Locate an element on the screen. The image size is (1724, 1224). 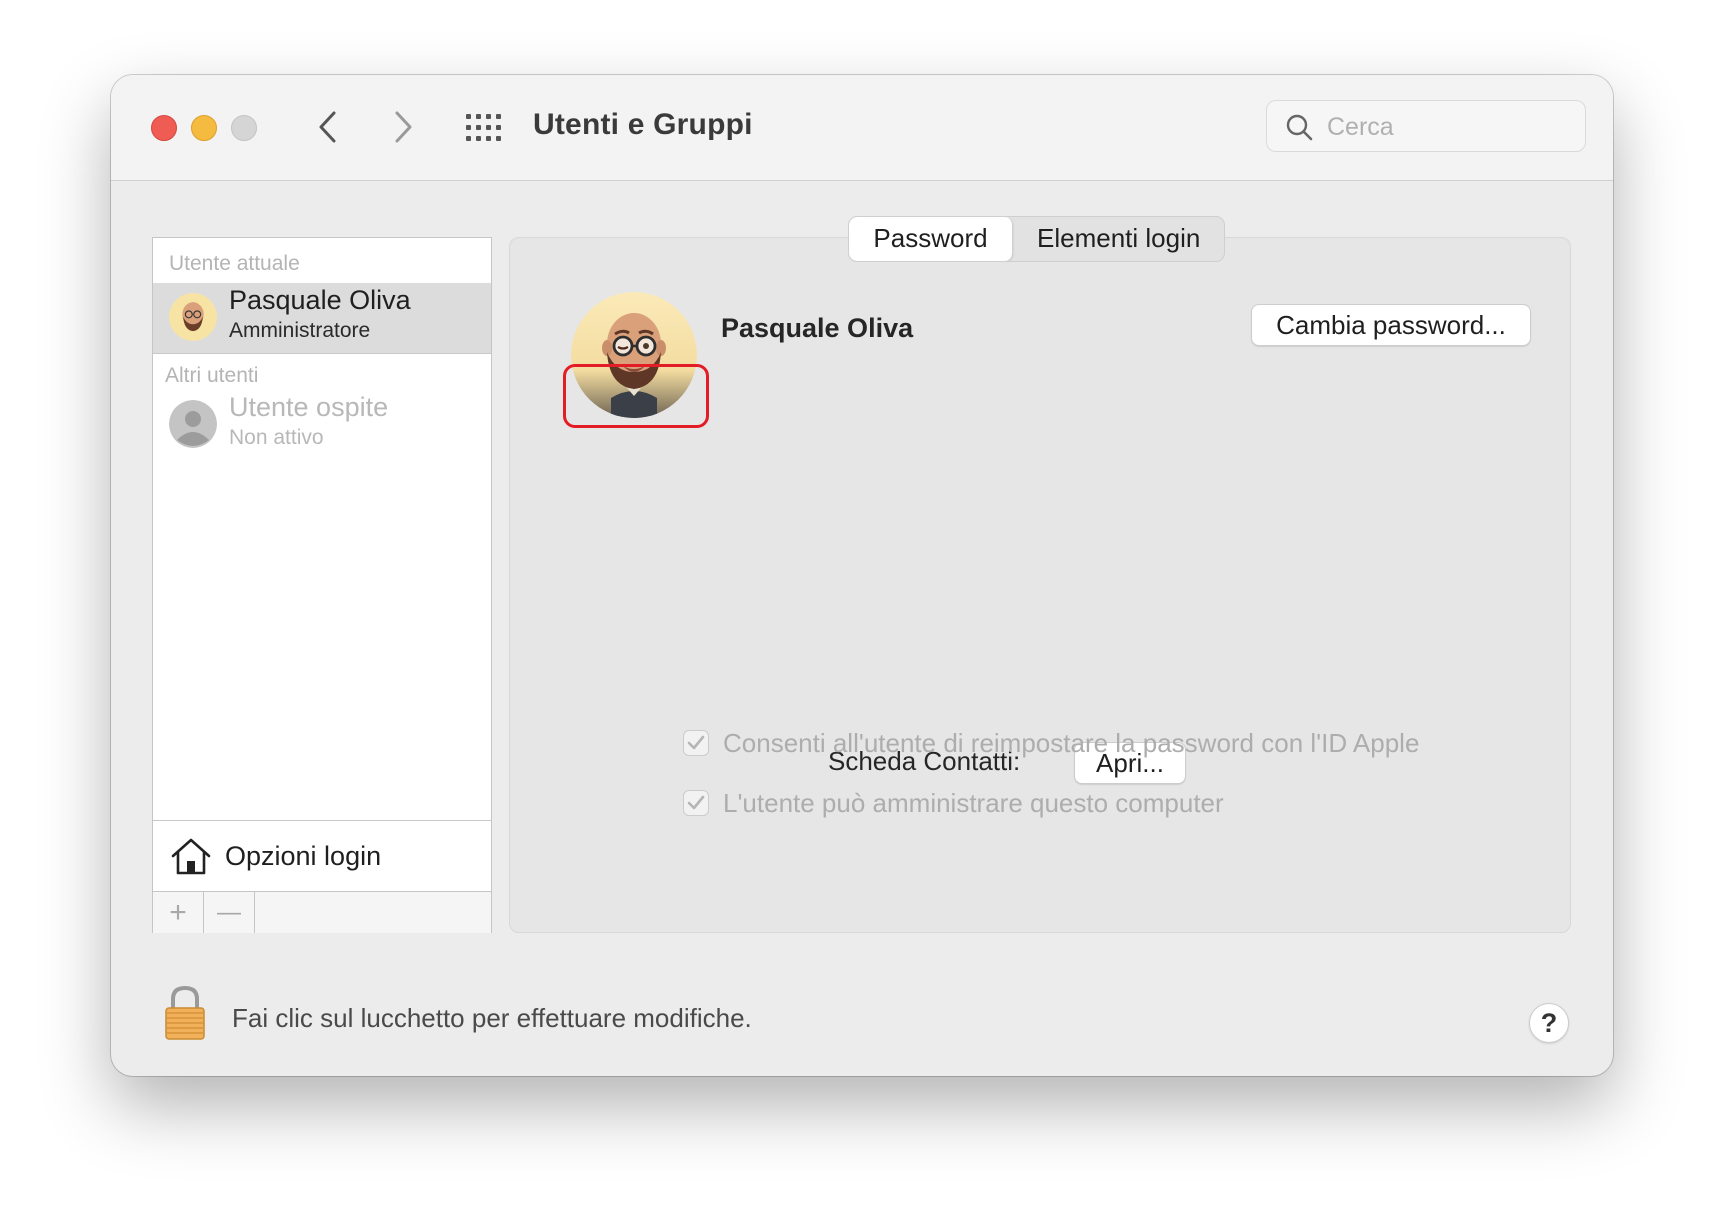
allow-apple-id-reset-checkbox is located at coordinates (696, 743).